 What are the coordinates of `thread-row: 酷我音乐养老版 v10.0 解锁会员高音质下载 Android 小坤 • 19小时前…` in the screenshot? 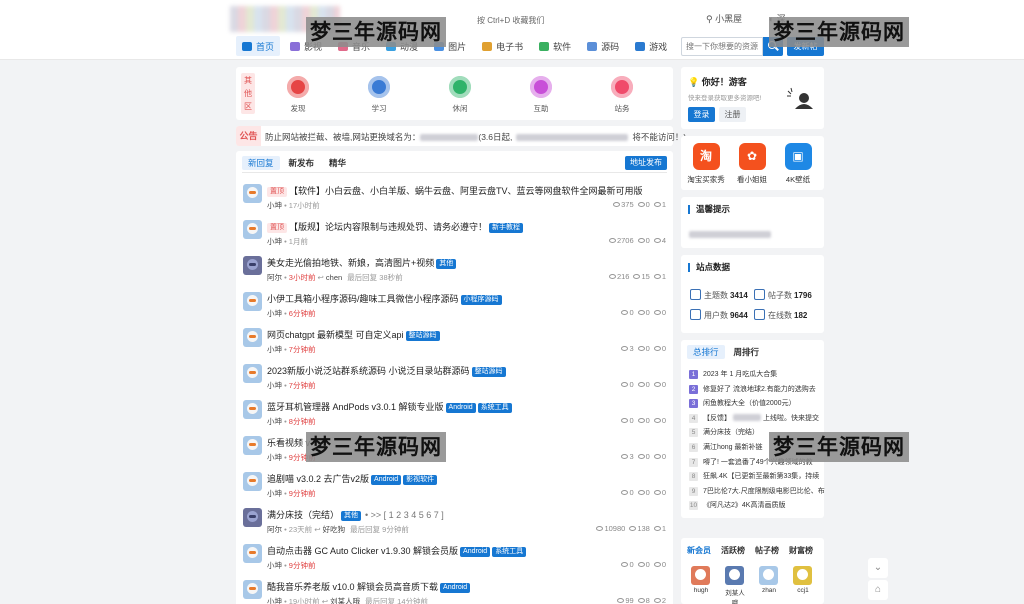 It's located at (454, 589).